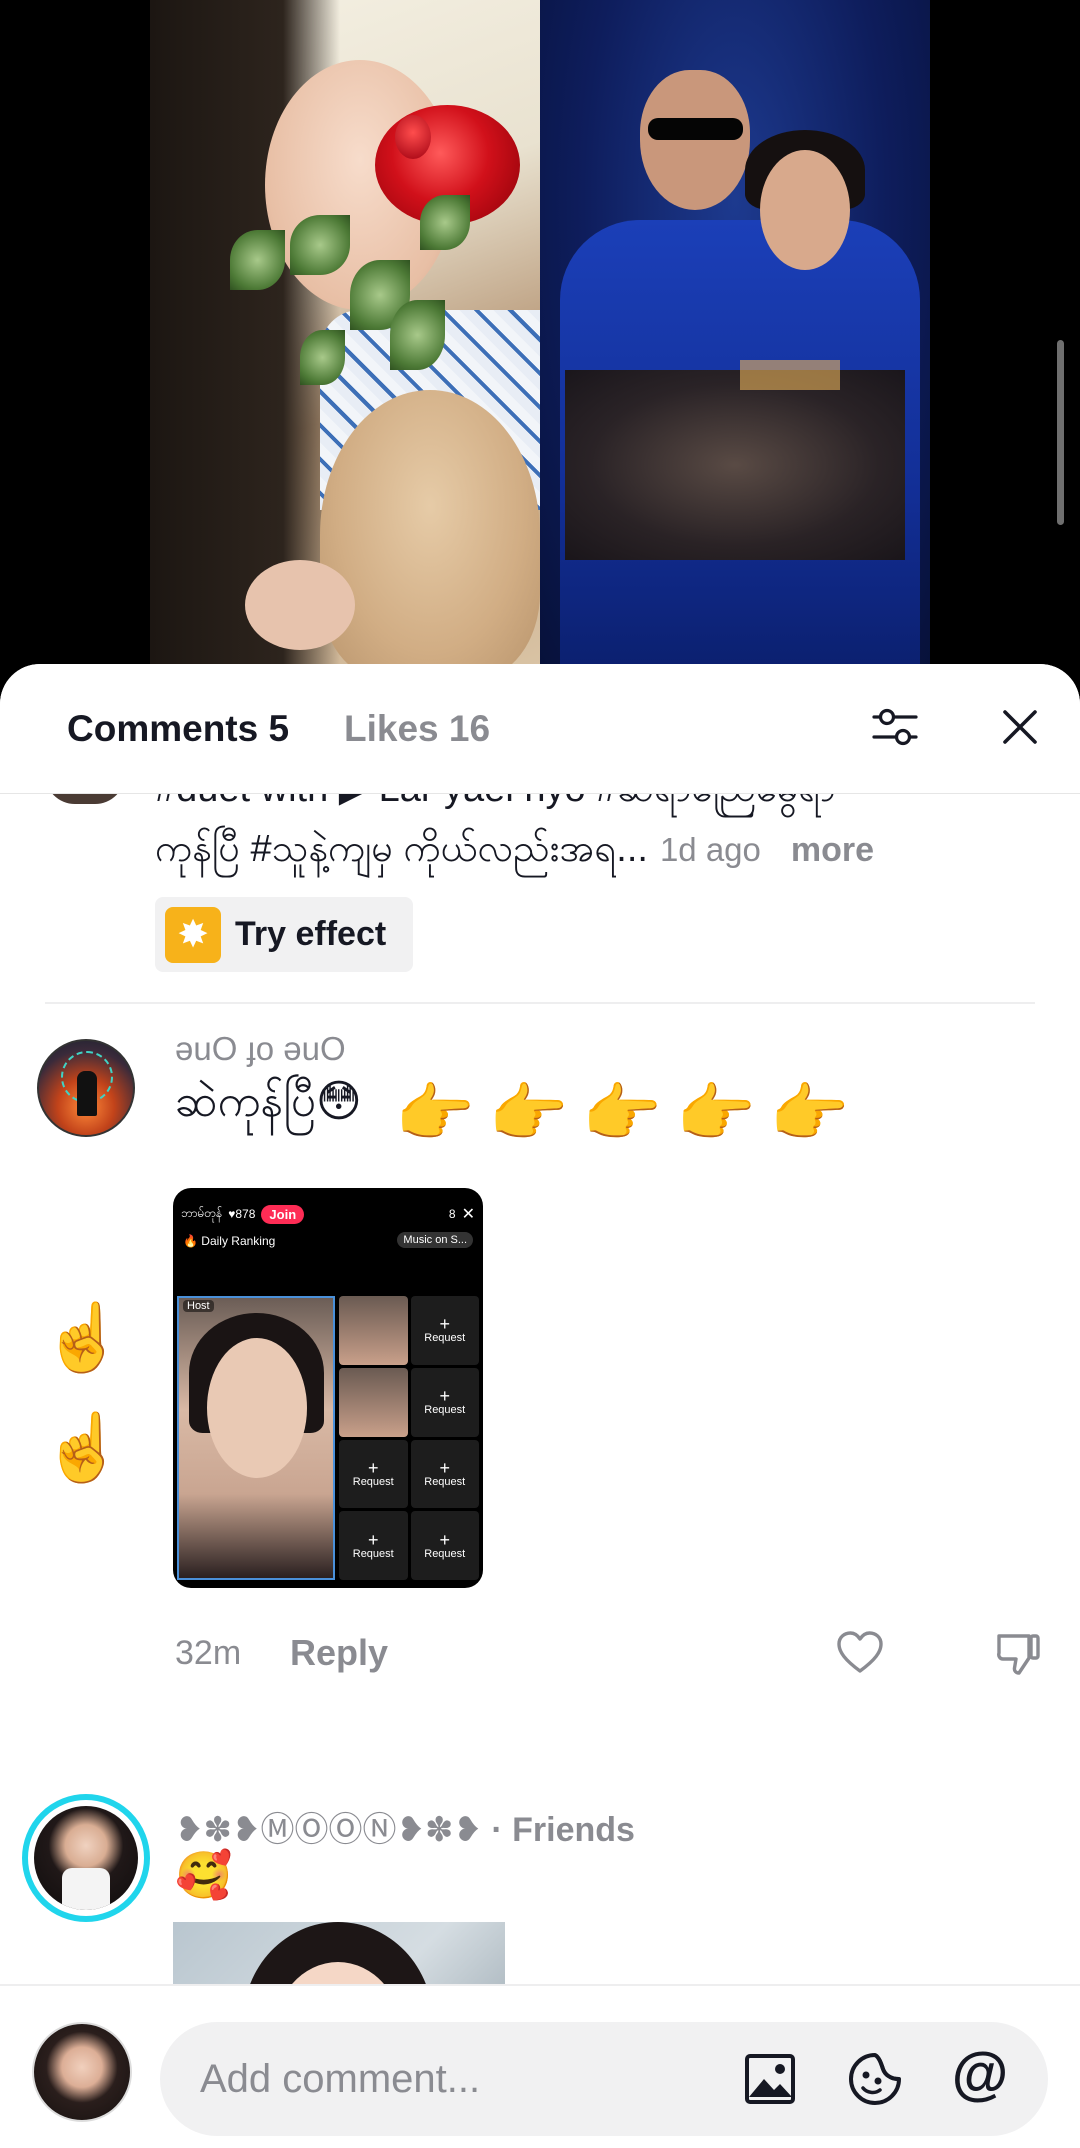 This screenshot has width=1080, height=2148. I want to click on try-effect-label: Try effect, so click(311, 934).